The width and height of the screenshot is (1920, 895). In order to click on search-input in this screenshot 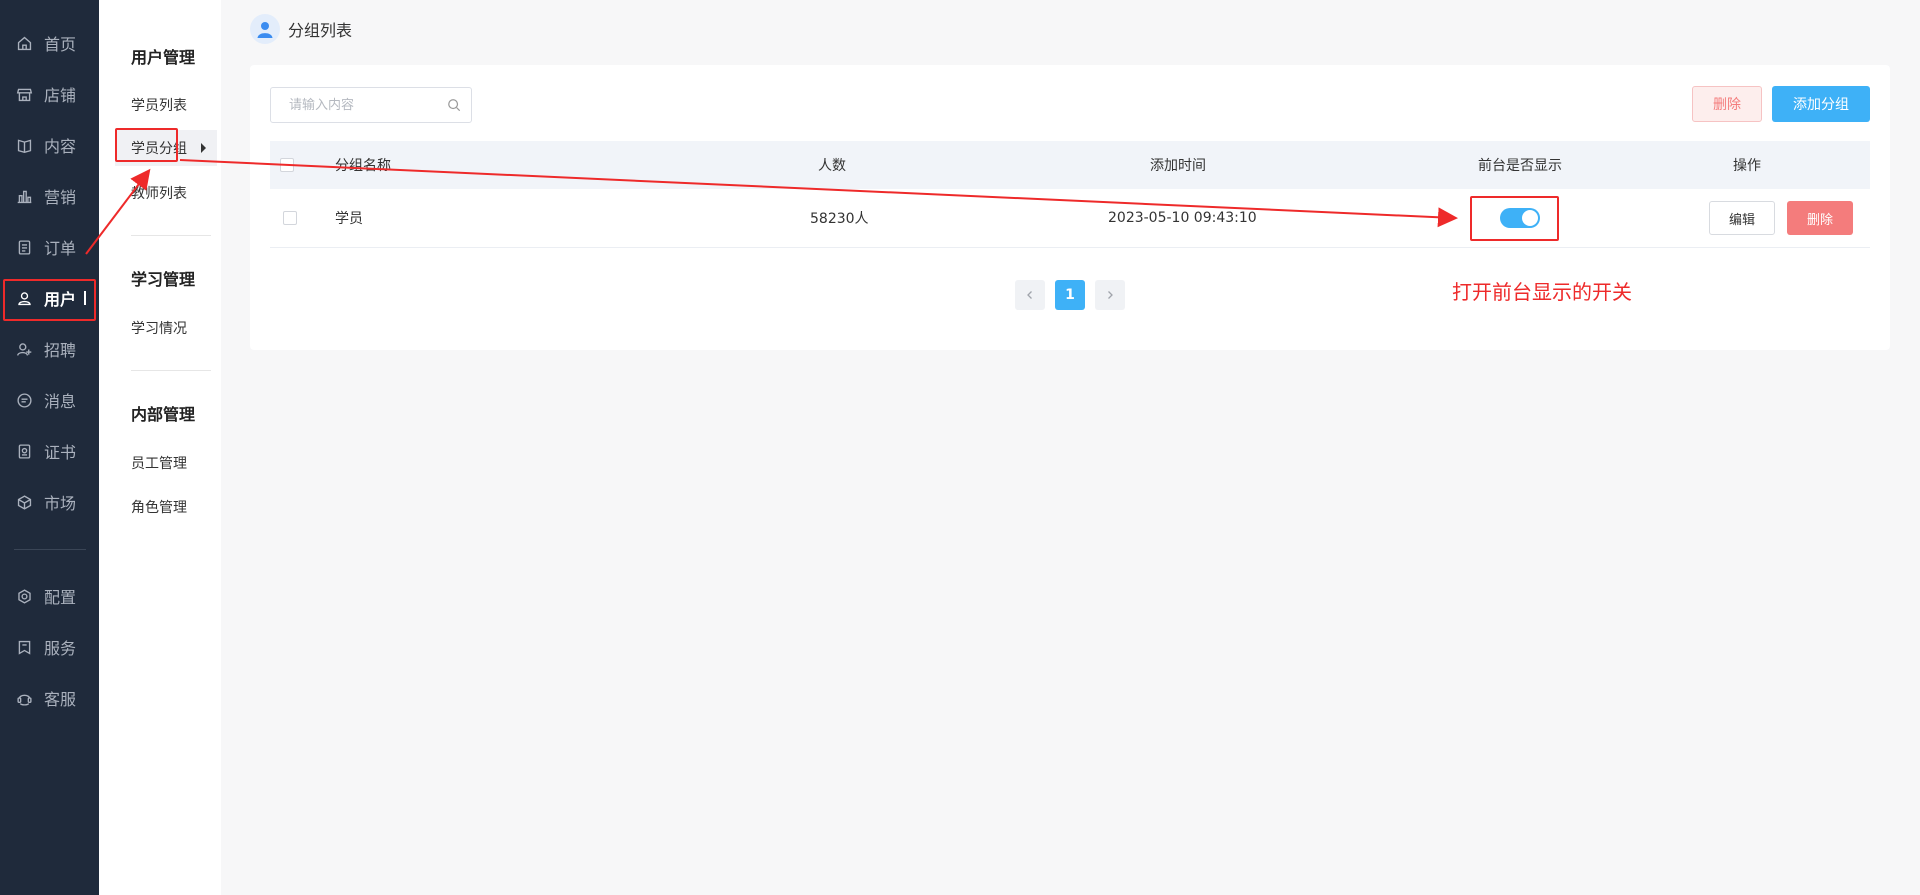, I will do `click(362, 105)`.